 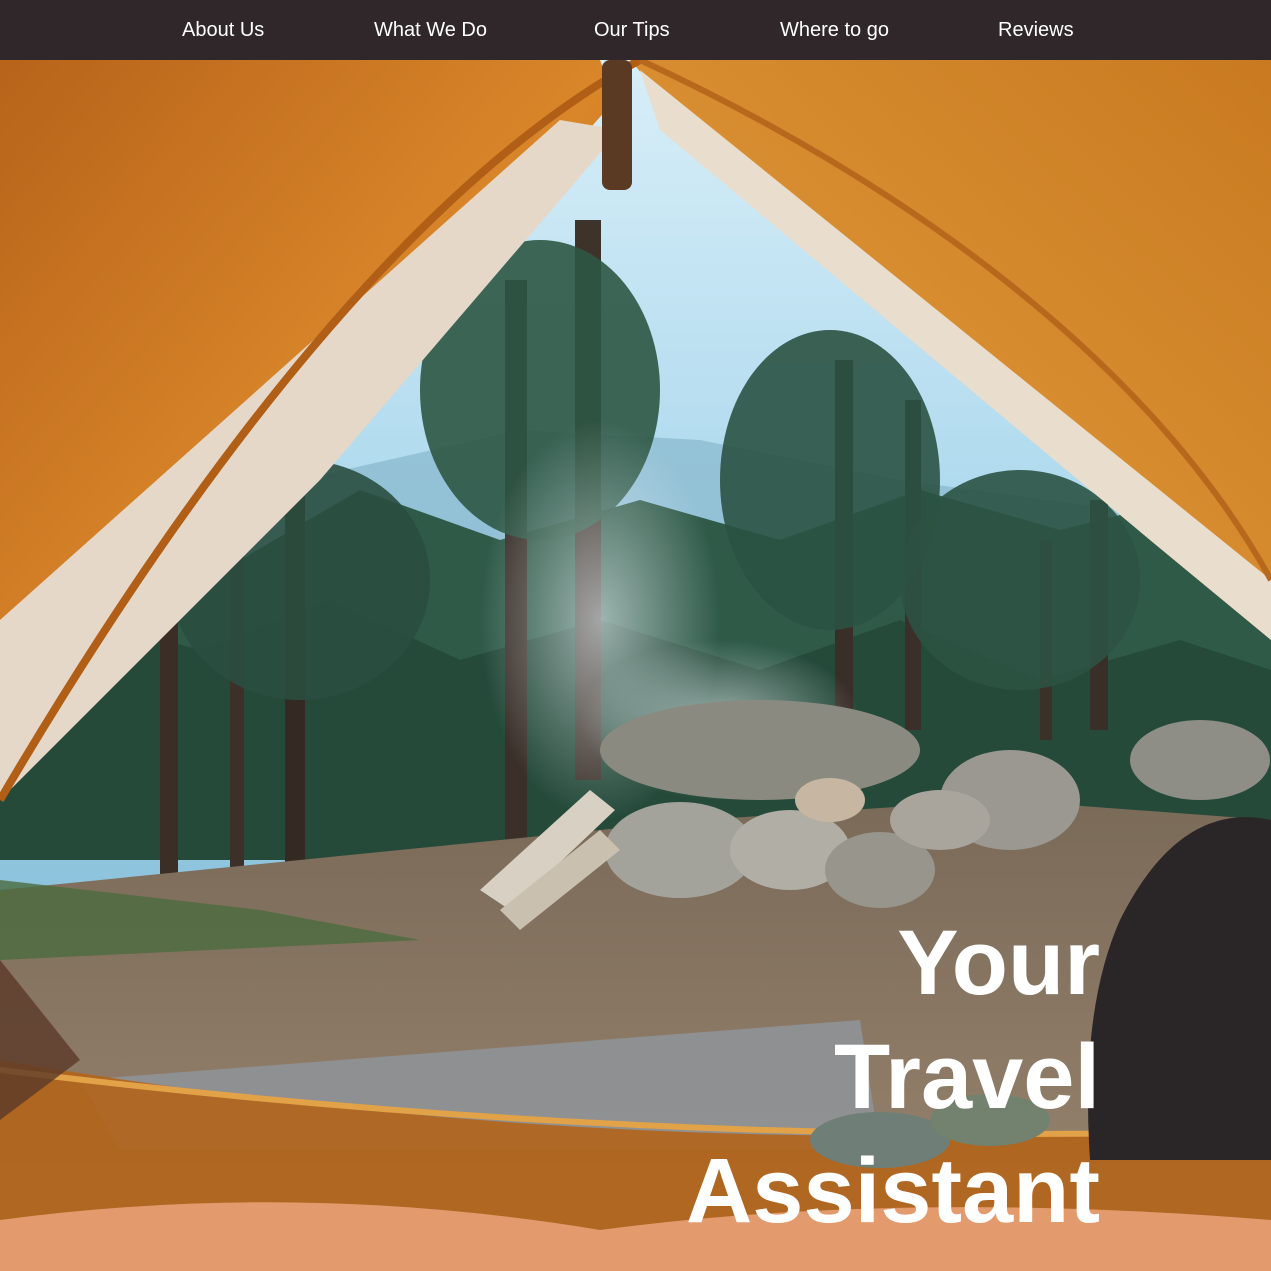 I want to click on nav-reviews: Reviews, so click(x=1036, y=30).